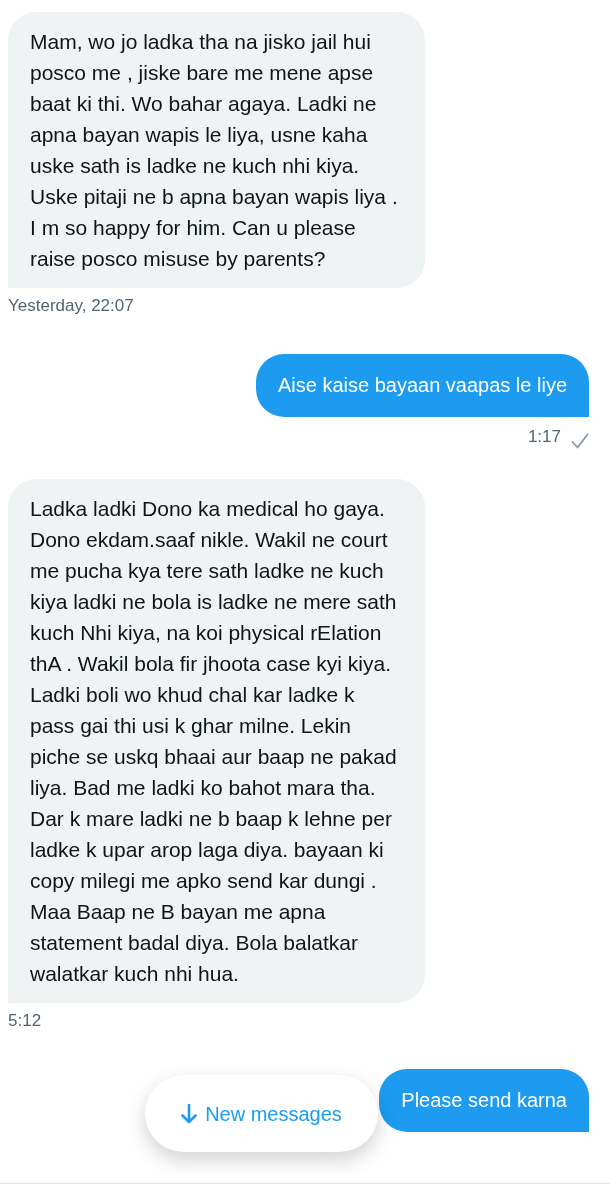 This screenshot has width=610, height=1200. What do you see at coordinates (422, 385) in the screenshot?
I see `message-bubble: Aise kaise bayaan vaapas le liye` at bounding box center [422, 385].